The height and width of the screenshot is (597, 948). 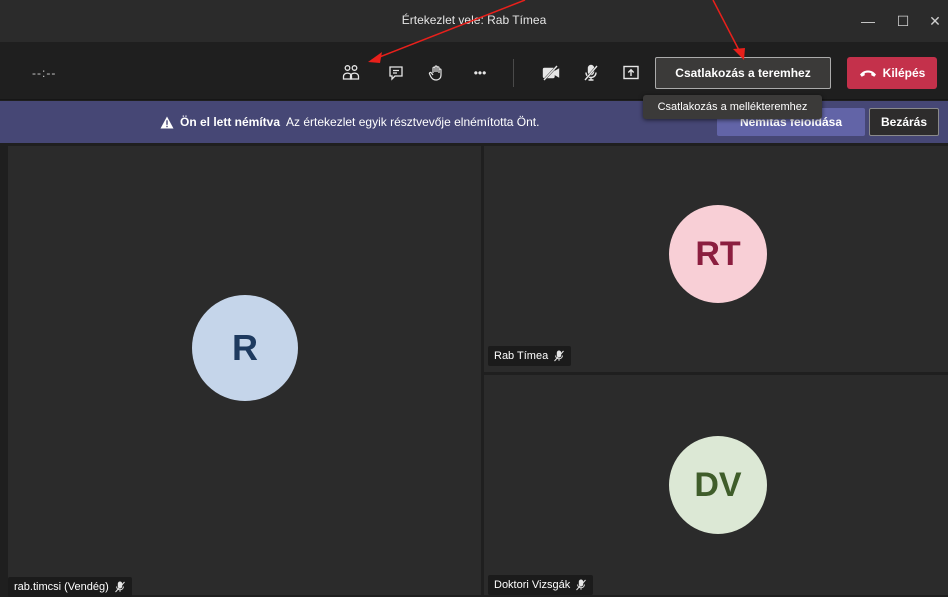 I want to click on join-room-button: Csatlakozás a teremhez, so click(x=743, y=73).